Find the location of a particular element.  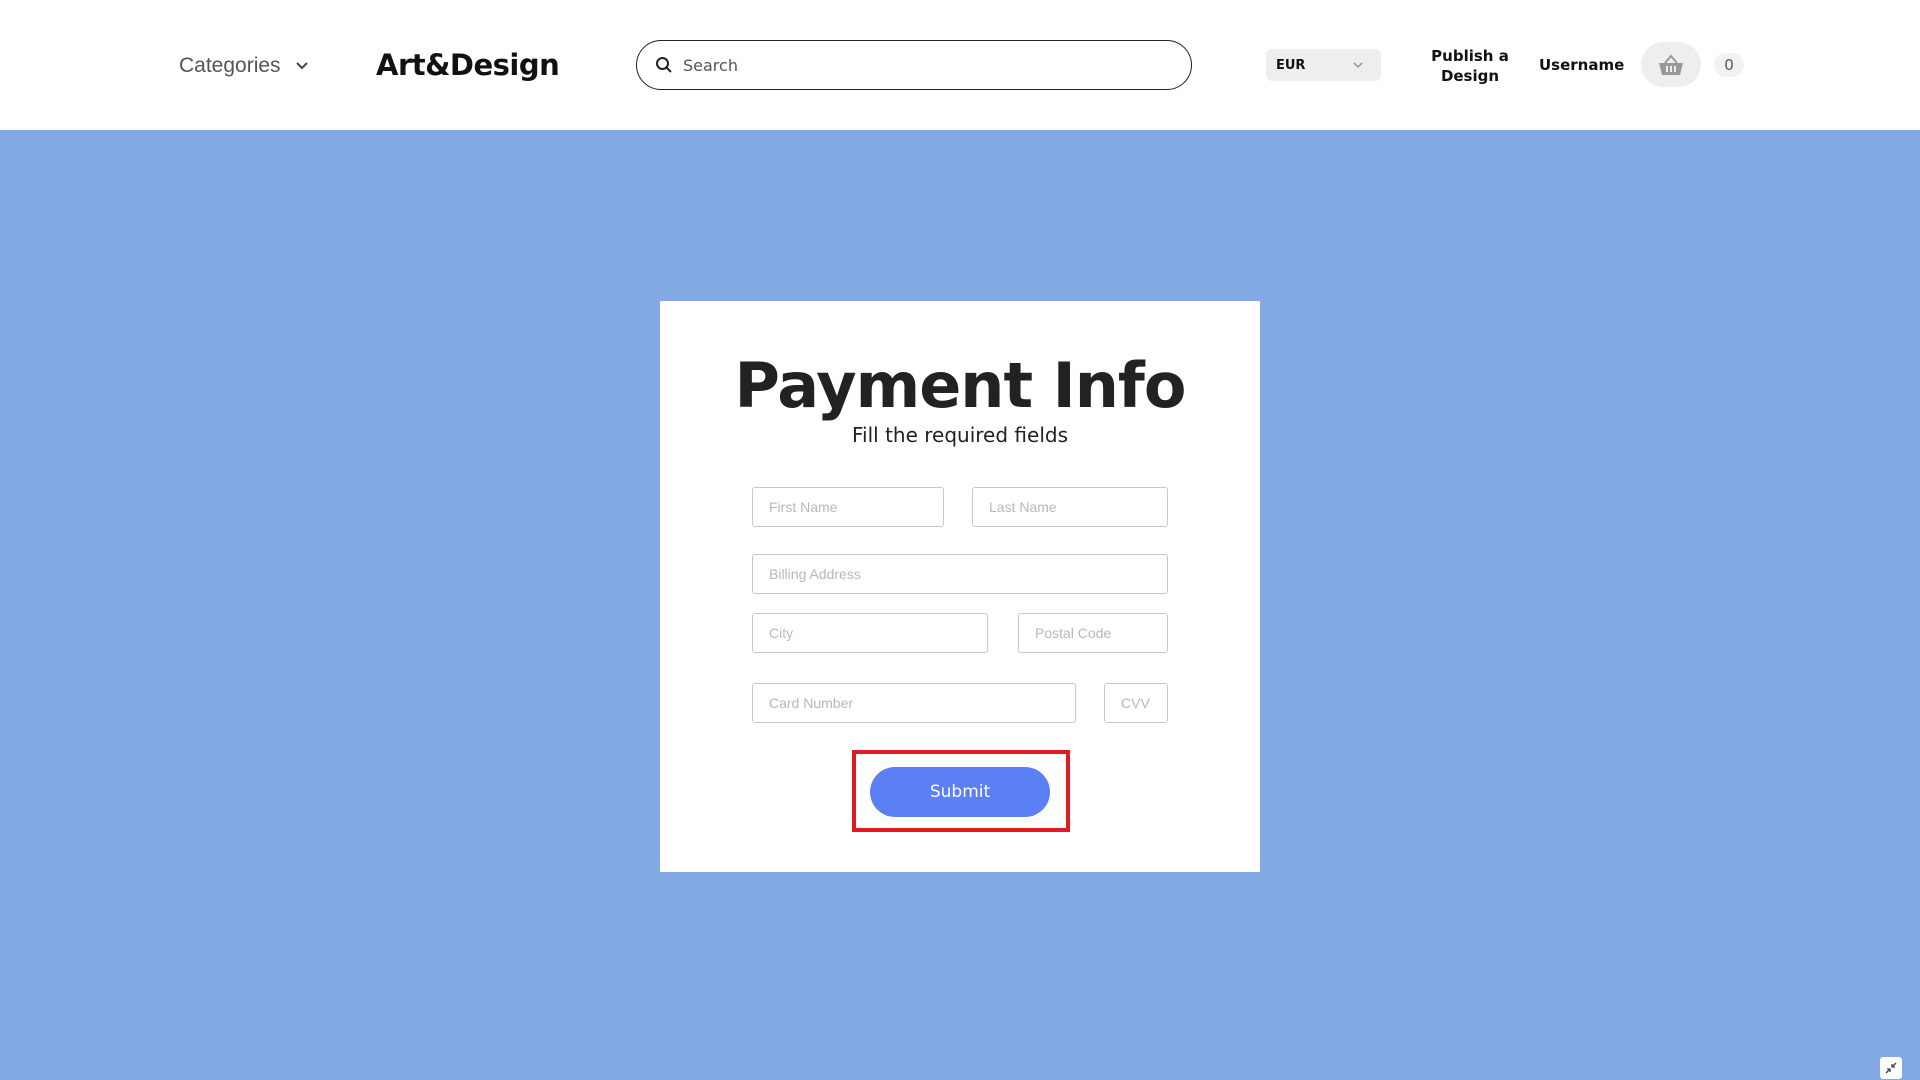

submit-button: Submit is located at coordinates (960, 792).